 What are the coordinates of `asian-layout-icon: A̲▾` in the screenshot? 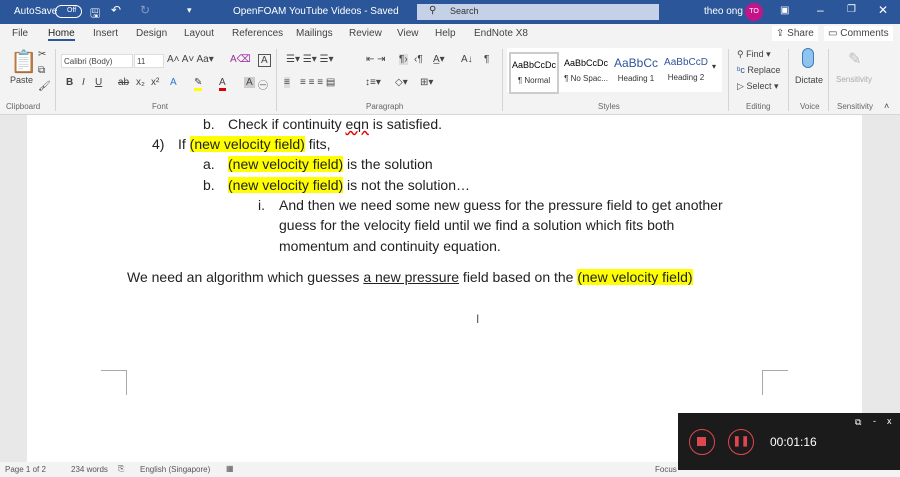 It's located at (439, 59).